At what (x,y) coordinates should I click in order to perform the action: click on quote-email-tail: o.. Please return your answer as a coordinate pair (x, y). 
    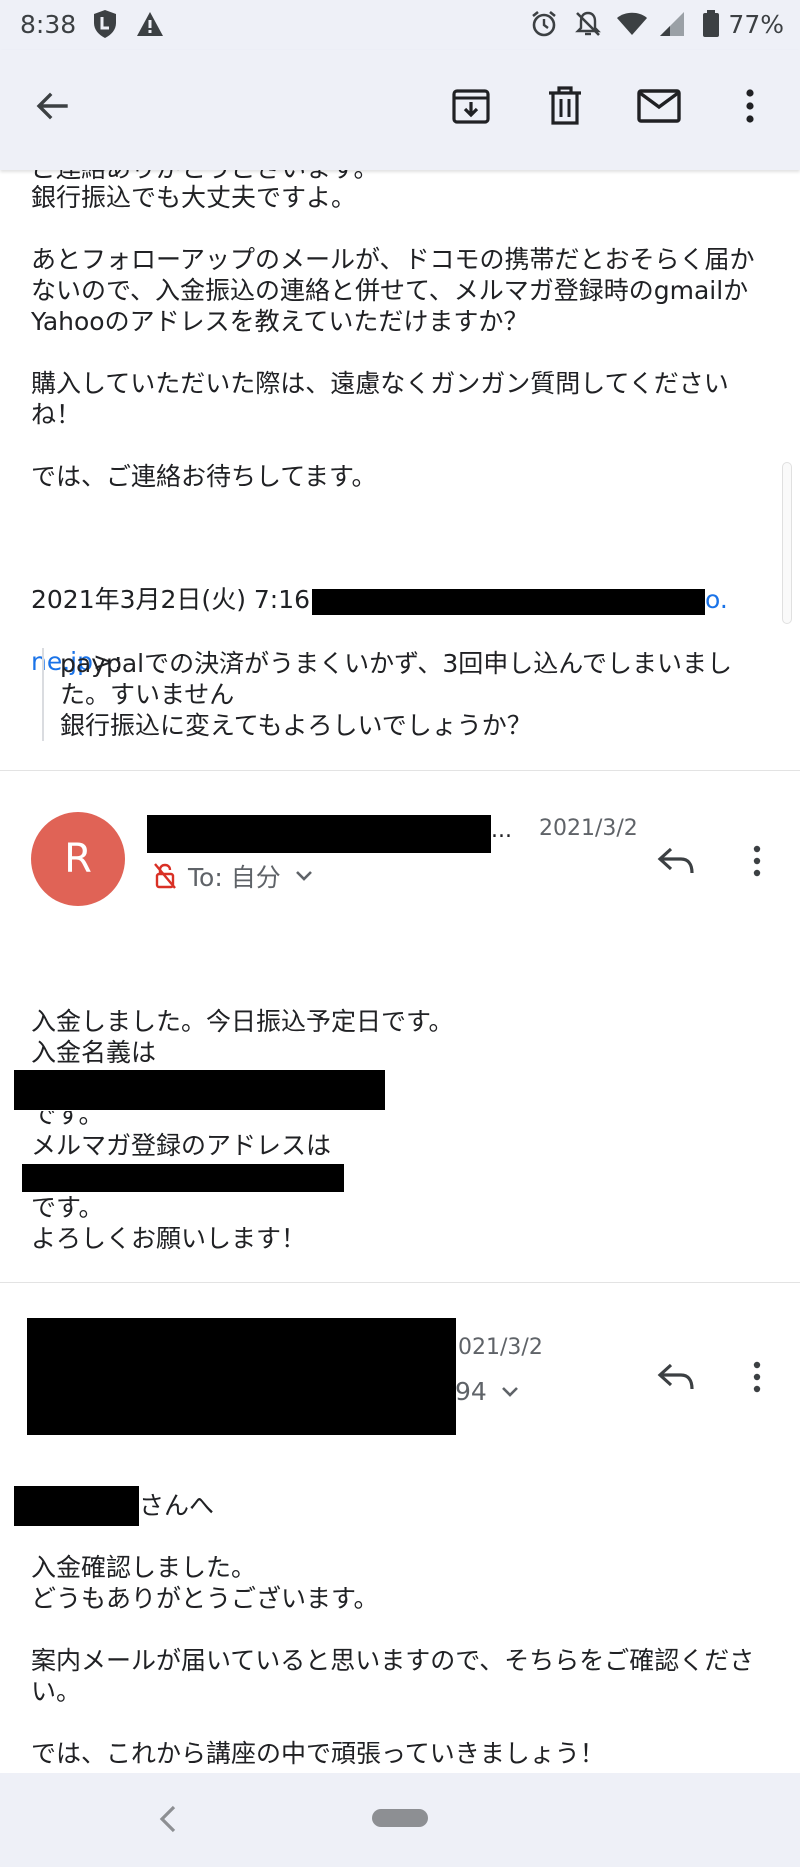
    Looking at the image, I should click on (716, 599).